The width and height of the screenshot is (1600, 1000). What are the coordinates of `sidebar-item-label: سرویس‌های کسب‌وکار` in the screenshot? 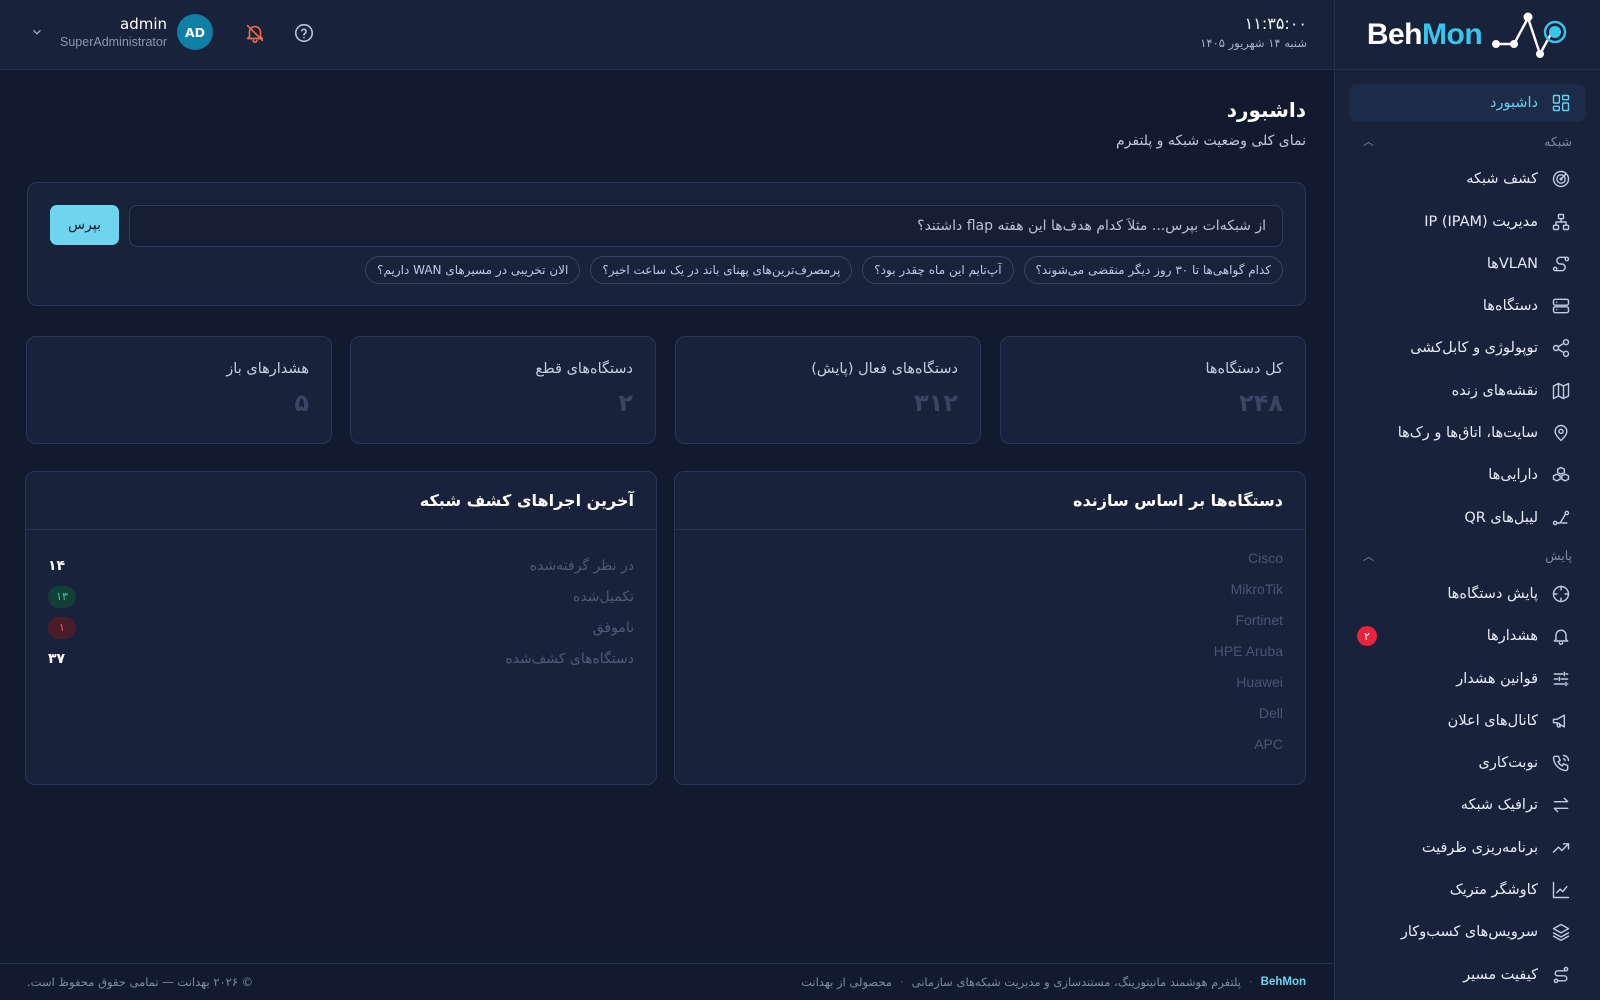 It's located at (1469, 932).